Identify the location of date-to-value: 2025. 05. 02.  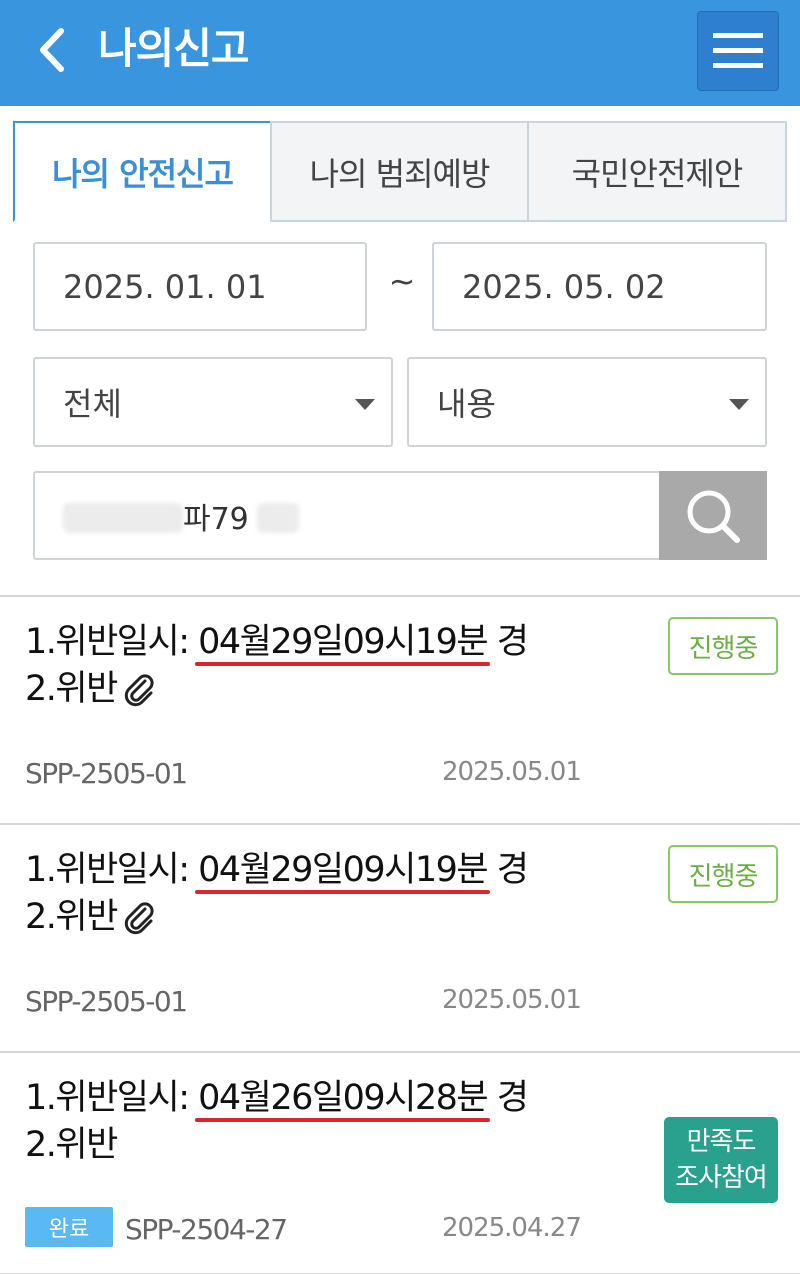
(564, 286).